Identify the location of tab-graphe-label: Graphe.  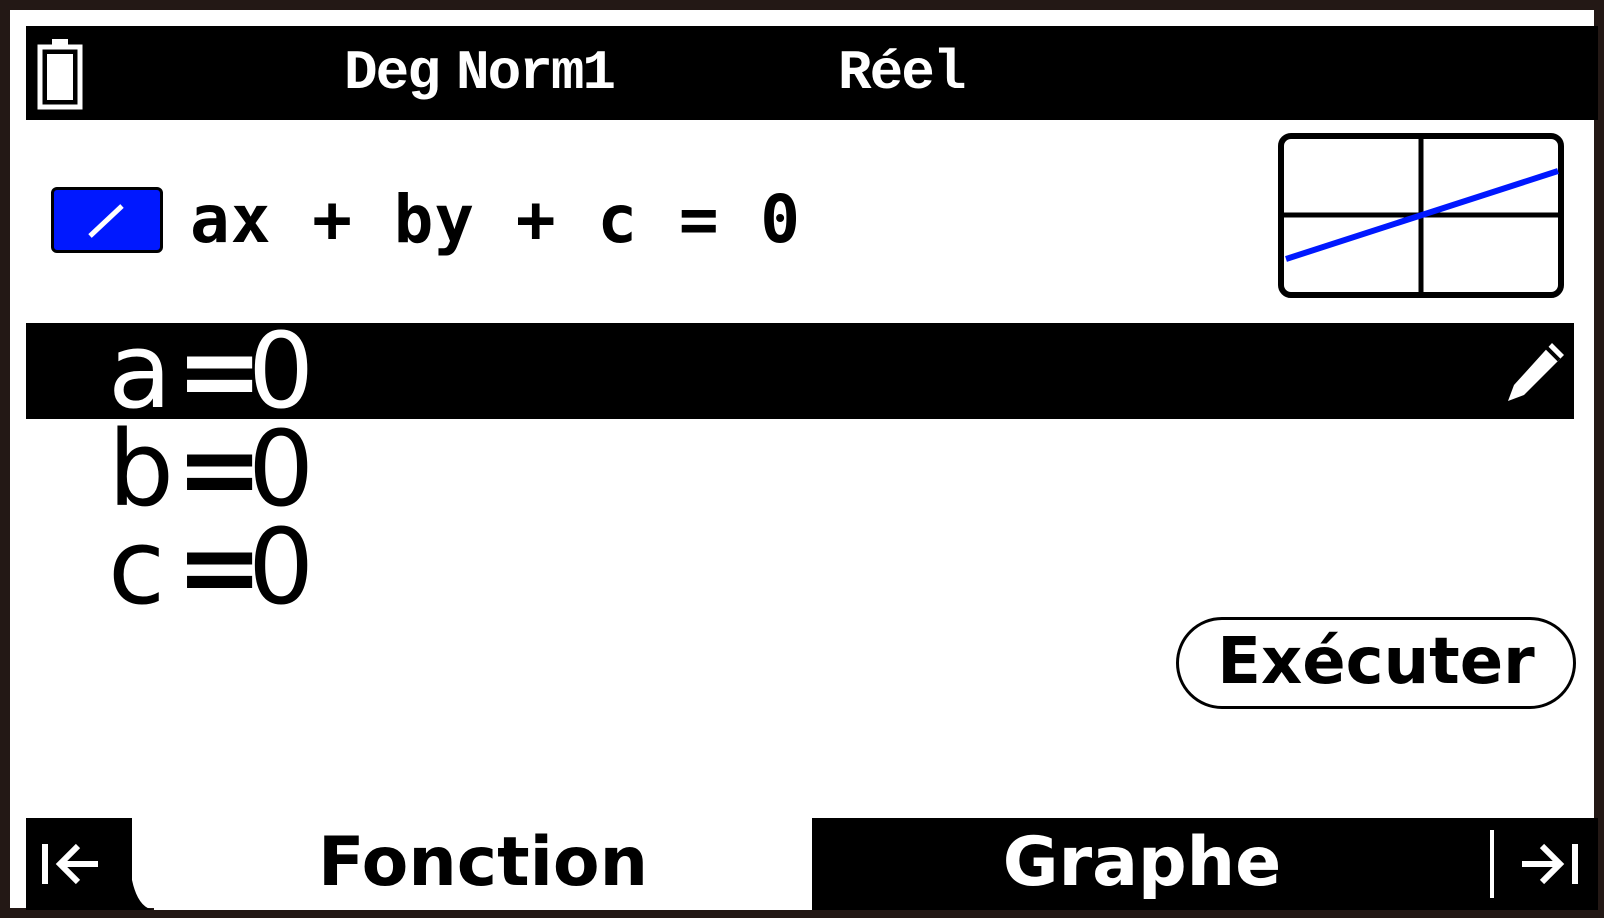
(1142, 862).